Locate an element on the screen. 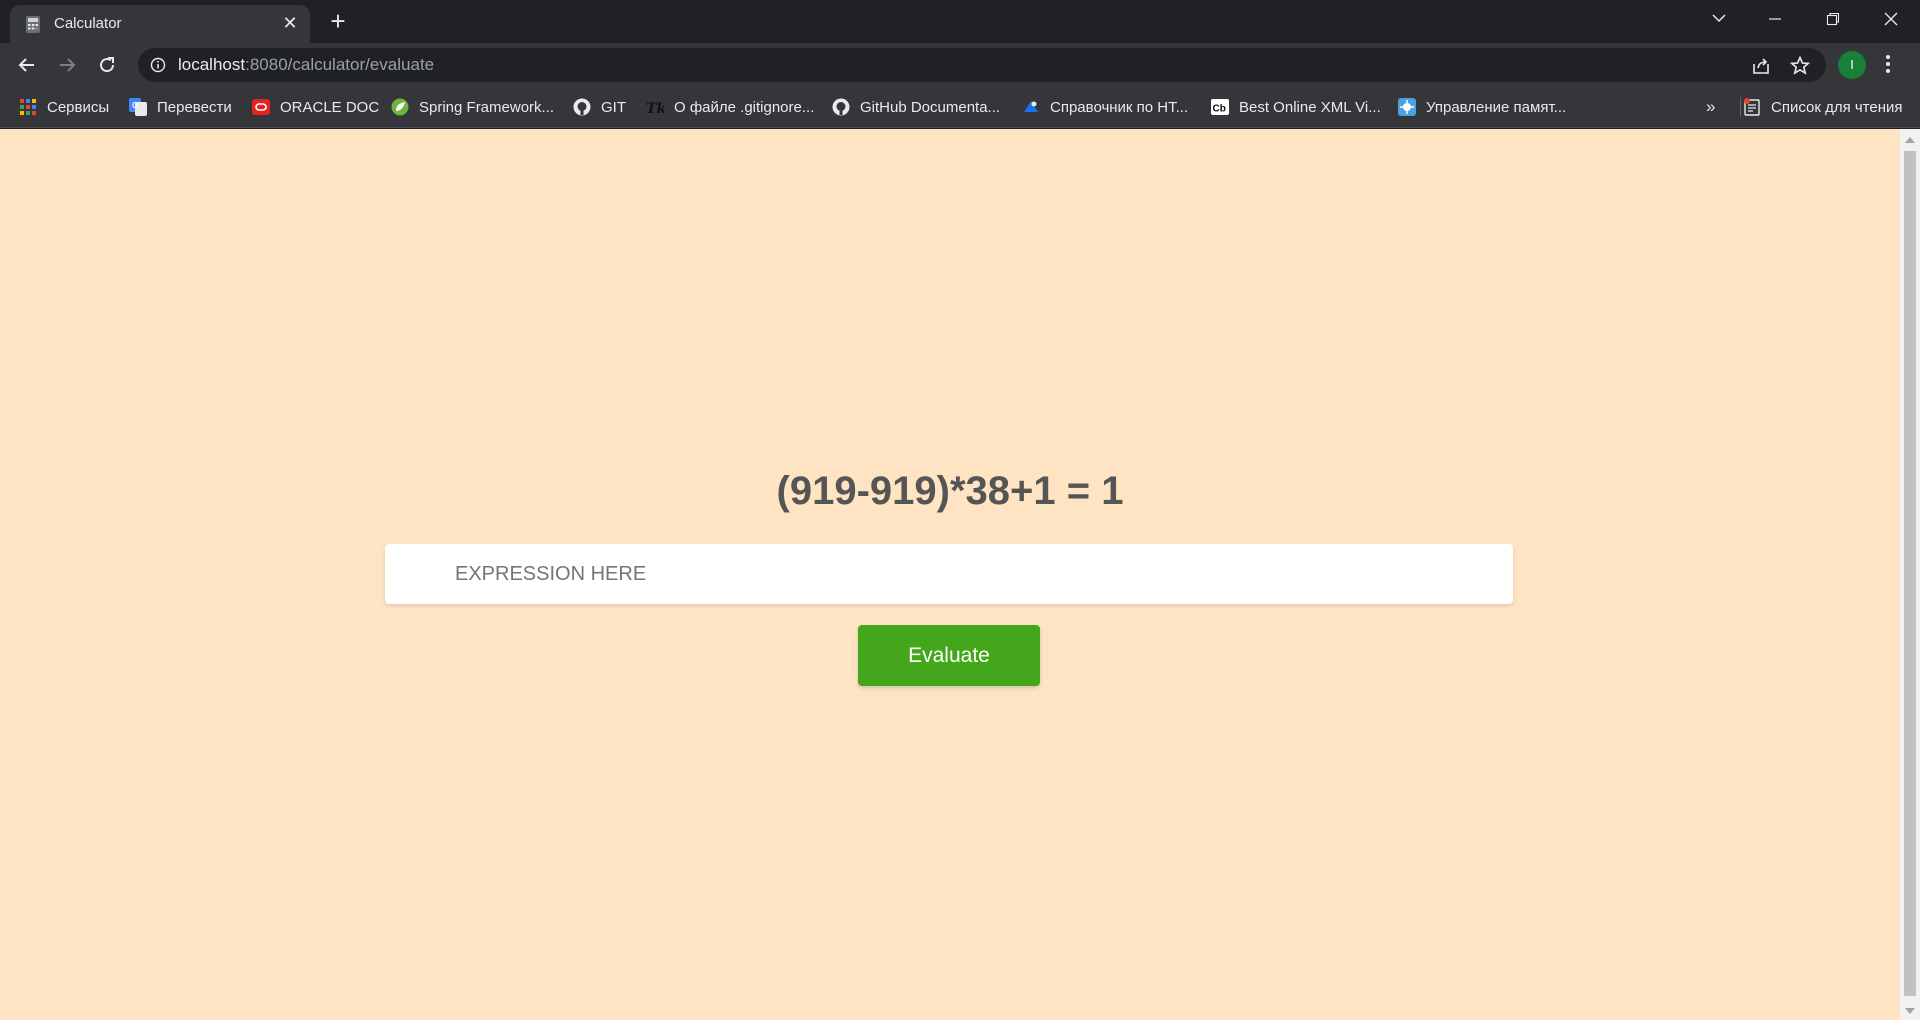 The width and height of the screenshot is (1920, 1020). bookmark-label: Перевести is located at coordinates (194, 107).